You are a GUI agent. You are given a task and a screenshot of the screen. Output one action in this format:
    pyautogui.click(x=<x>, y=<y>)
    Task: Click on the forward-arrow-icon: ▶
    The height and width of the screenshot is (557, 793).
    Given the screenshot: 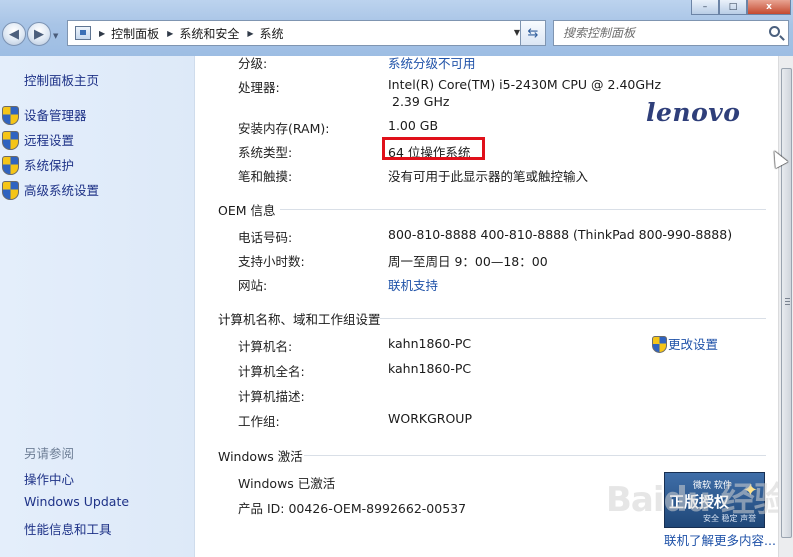 What is the action you would take?
    pyautogui.click(x=39, y=34)
    